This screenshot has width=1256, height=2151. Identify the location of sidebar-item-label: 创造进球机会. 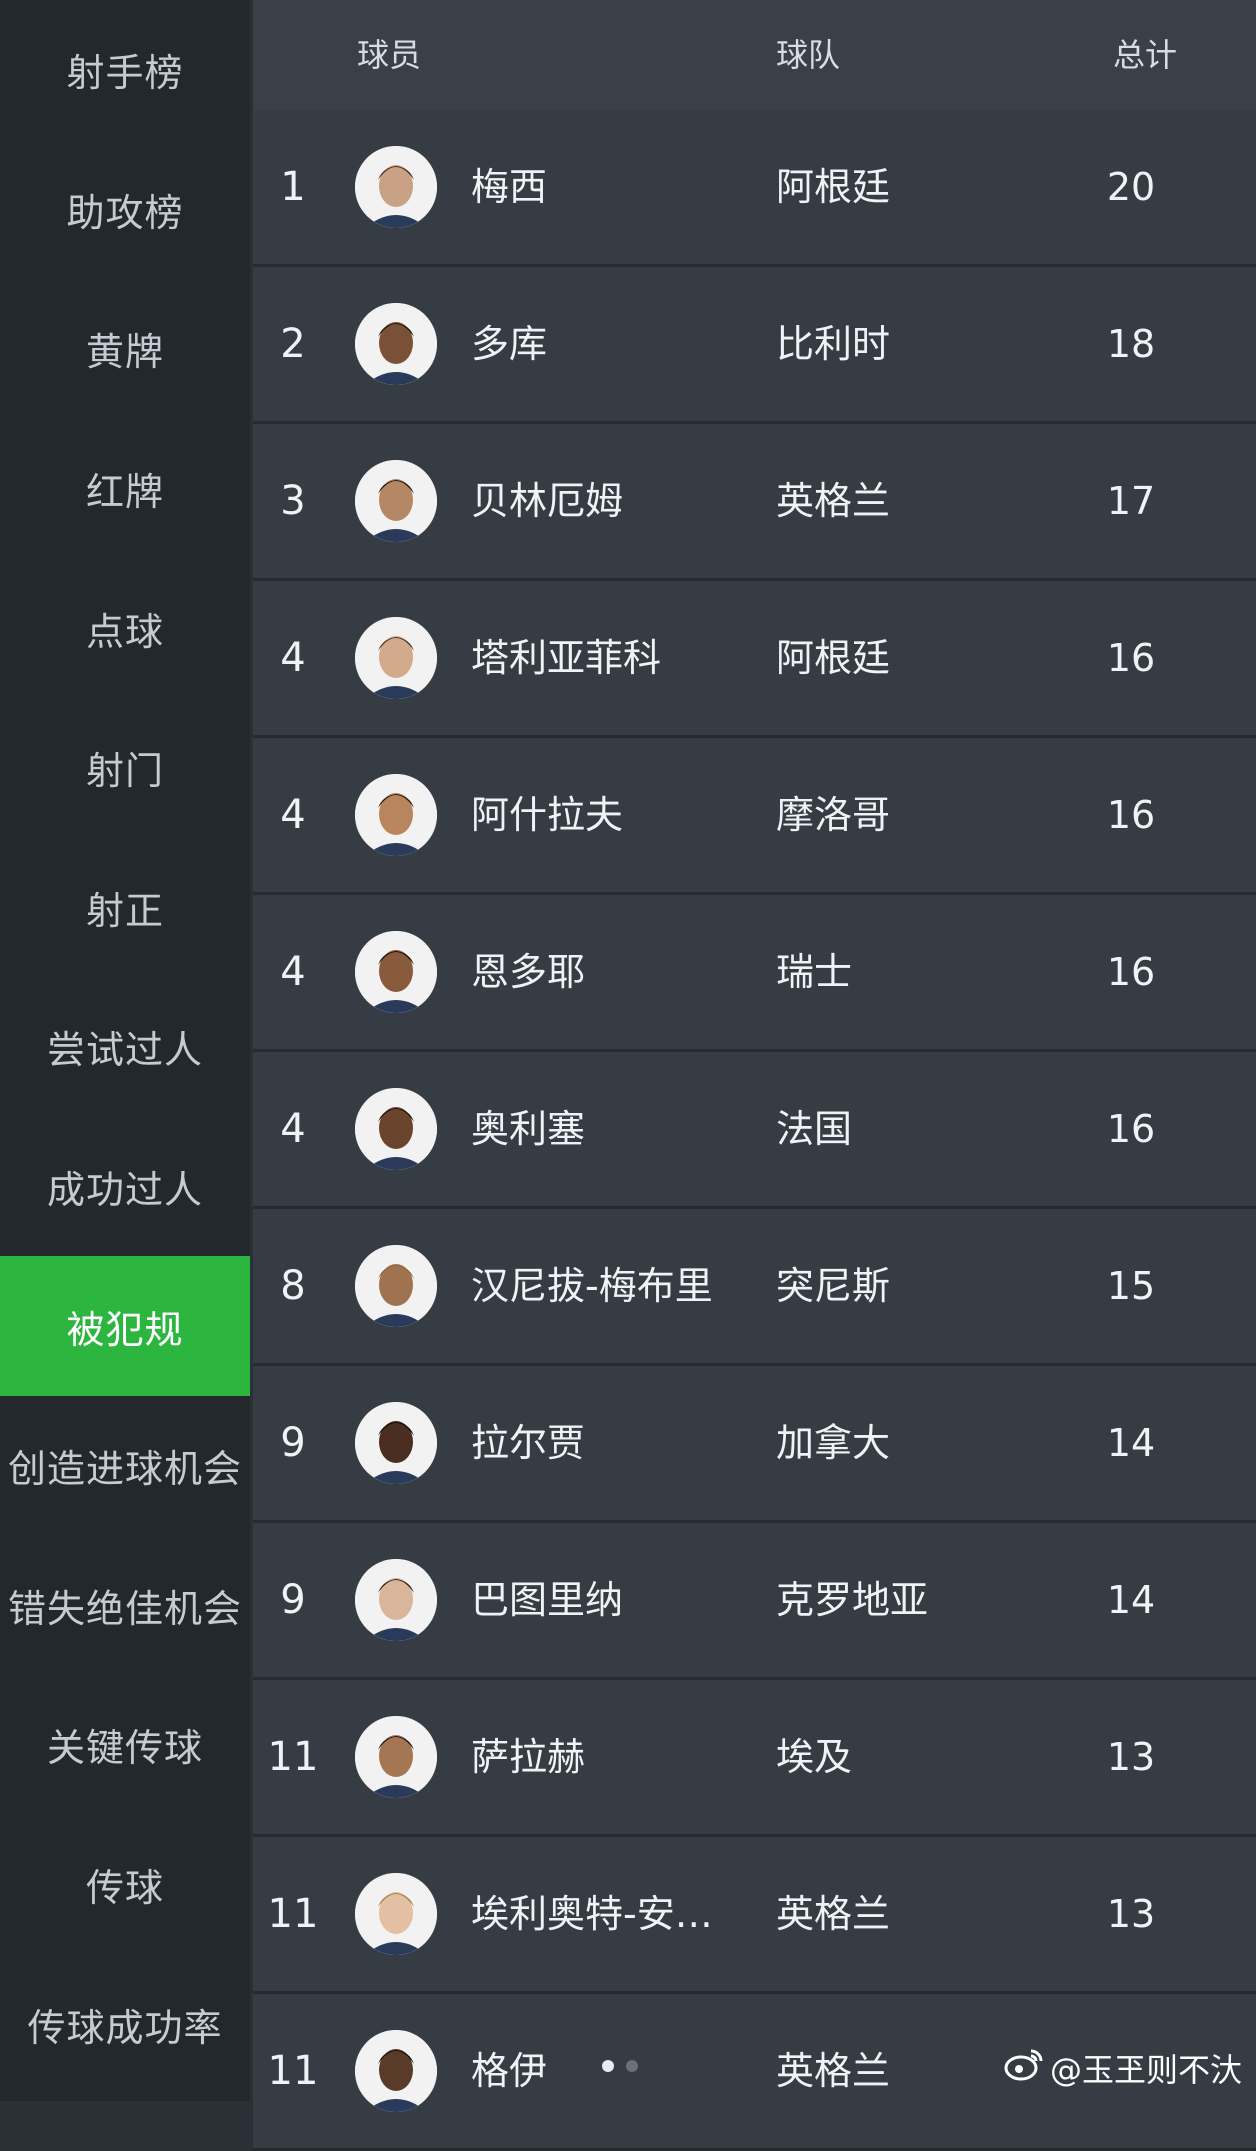
(124, 1469).